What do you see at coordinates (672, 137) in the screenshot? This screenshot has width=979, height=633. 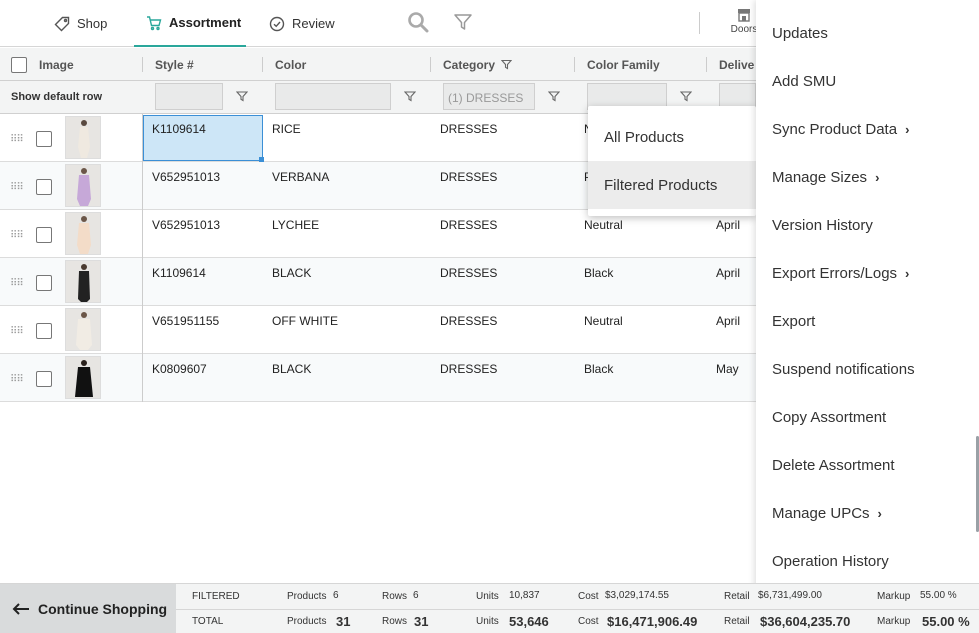 I see `menu-item-all-products: All Products` at bounding box center [672, 137].